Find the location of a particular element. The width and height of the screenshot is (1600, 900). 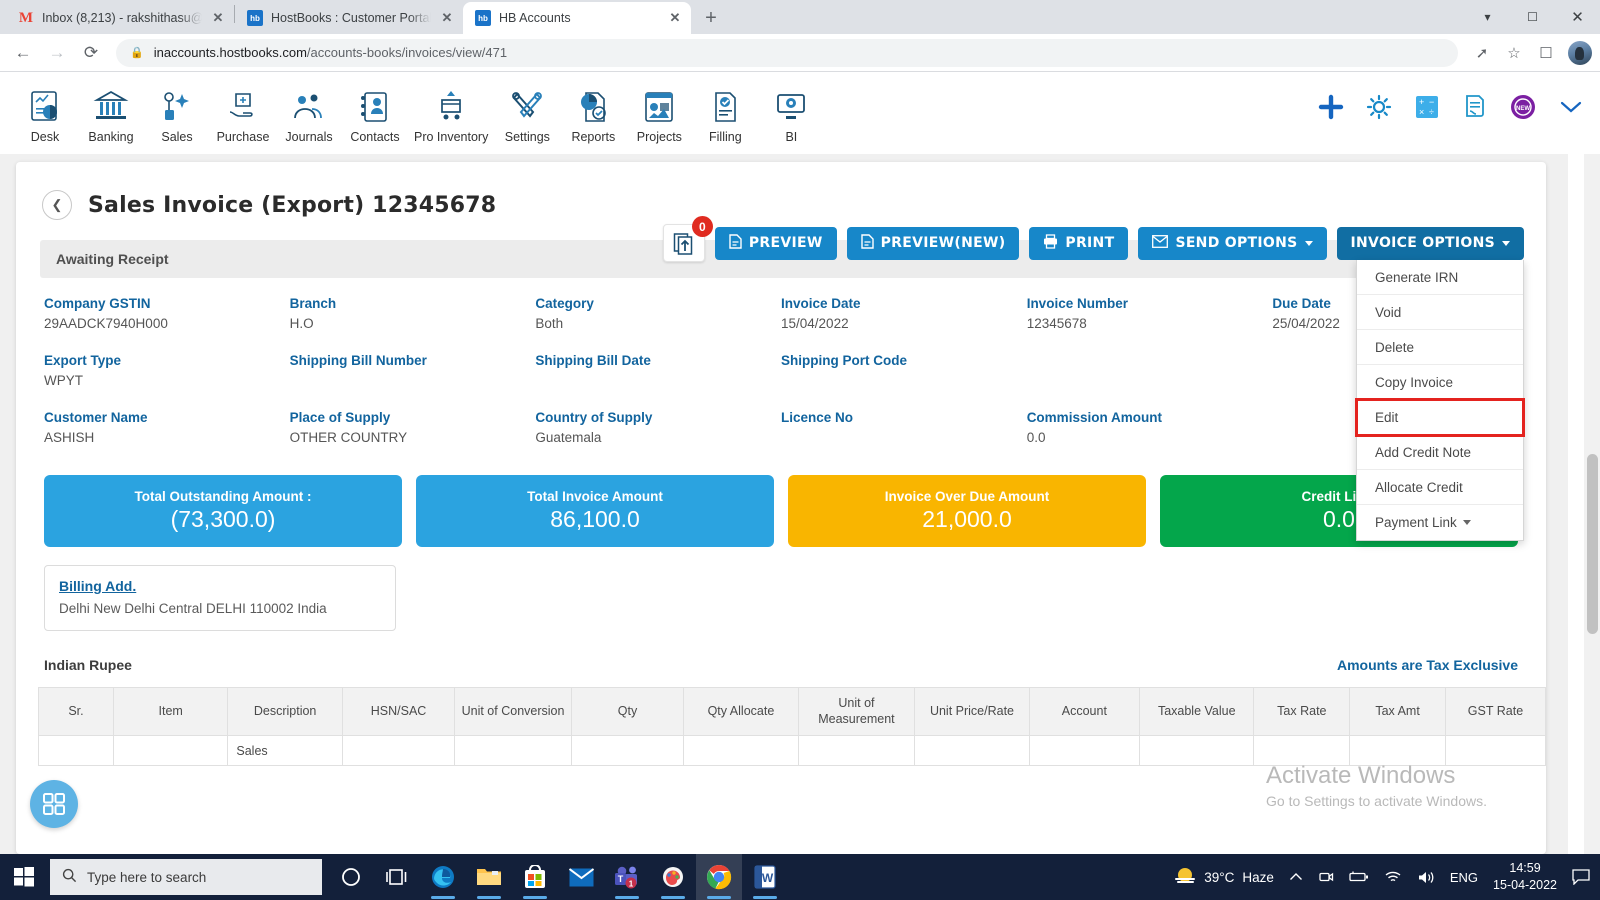

column-header-unit-of-measurement: Unit of Measurement is located at coordinates (856, 711).